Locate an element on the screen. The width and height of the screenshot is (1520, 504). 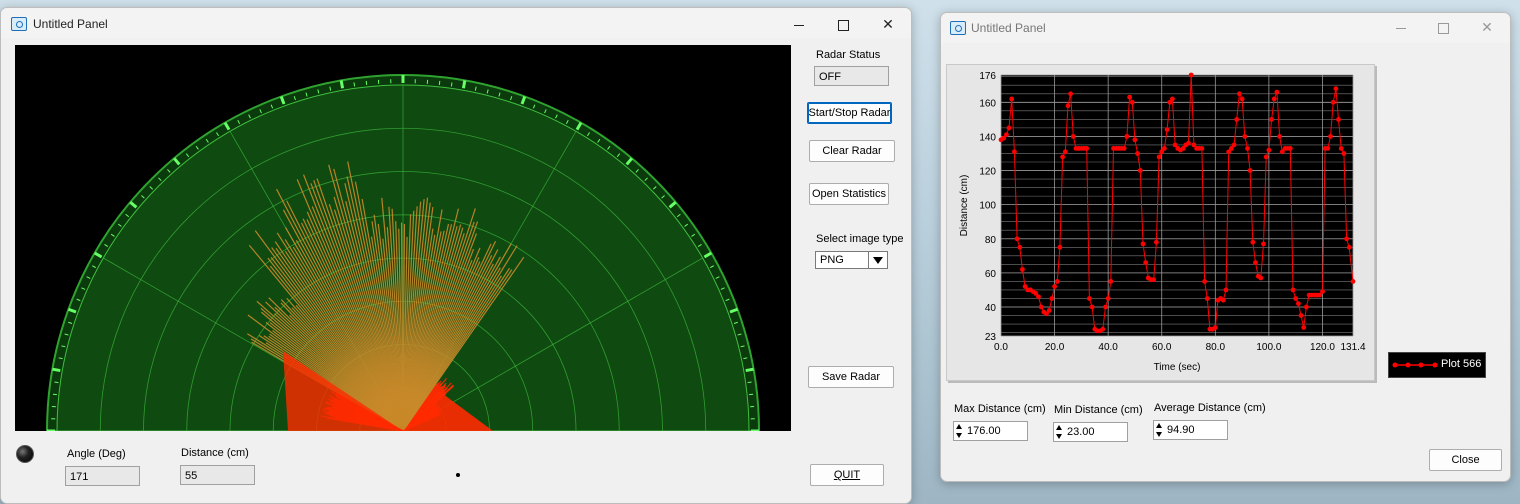
x-tick-label: 20.0 is located at coordinates (1055, 347).